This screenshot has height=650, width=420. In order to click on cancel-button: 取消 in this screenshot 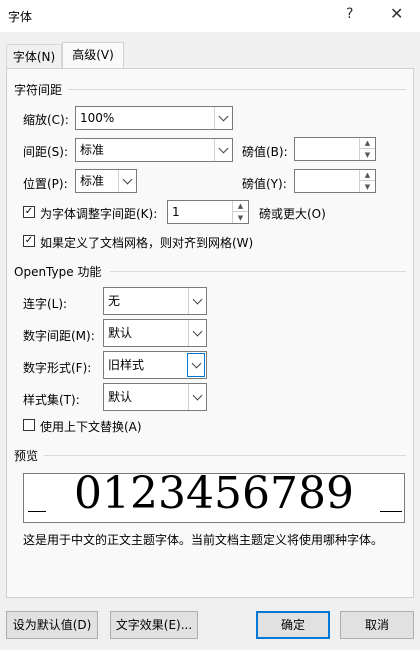, I will do `click(377, 625)`.